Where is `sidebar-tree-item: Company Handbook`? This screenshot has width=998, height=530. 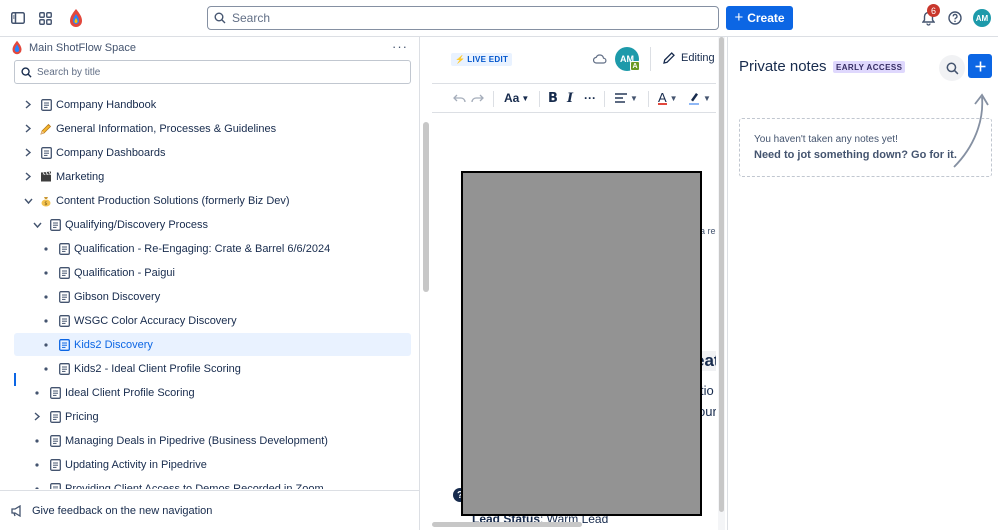 sidebar-tree-item: Company Handbook is located at coordinates (212, 104).